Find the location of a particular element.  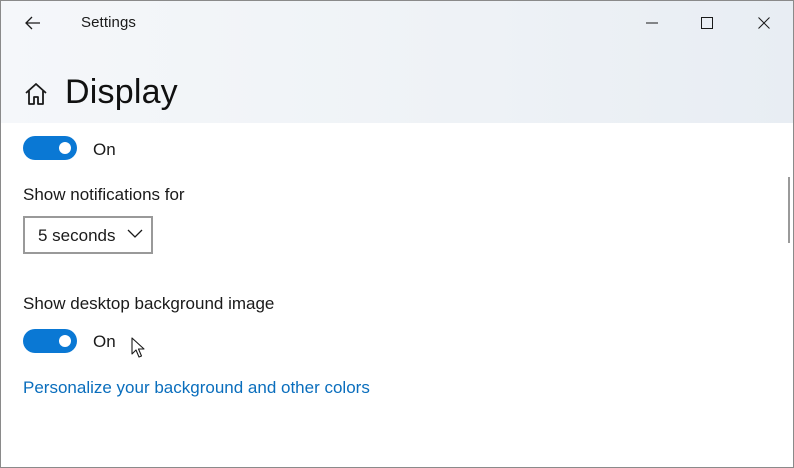

show-notifications-label: Show notifications for is located at coordinates (104, 194).